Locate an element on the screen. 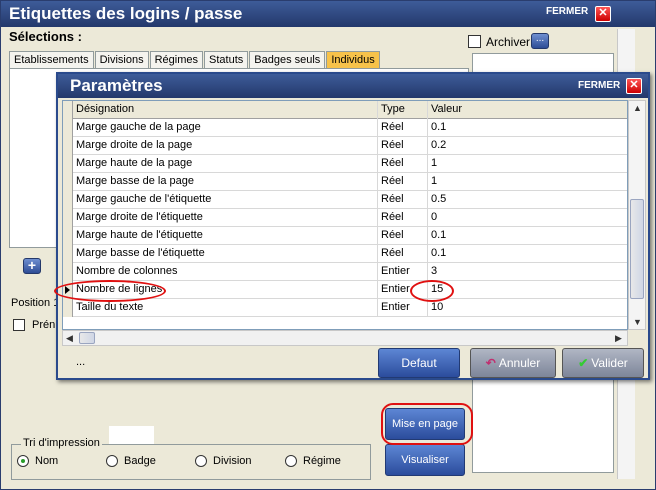 The height and width of the screenshot is (490, 656). pren-checkbox is located at coordinates (19, 325).